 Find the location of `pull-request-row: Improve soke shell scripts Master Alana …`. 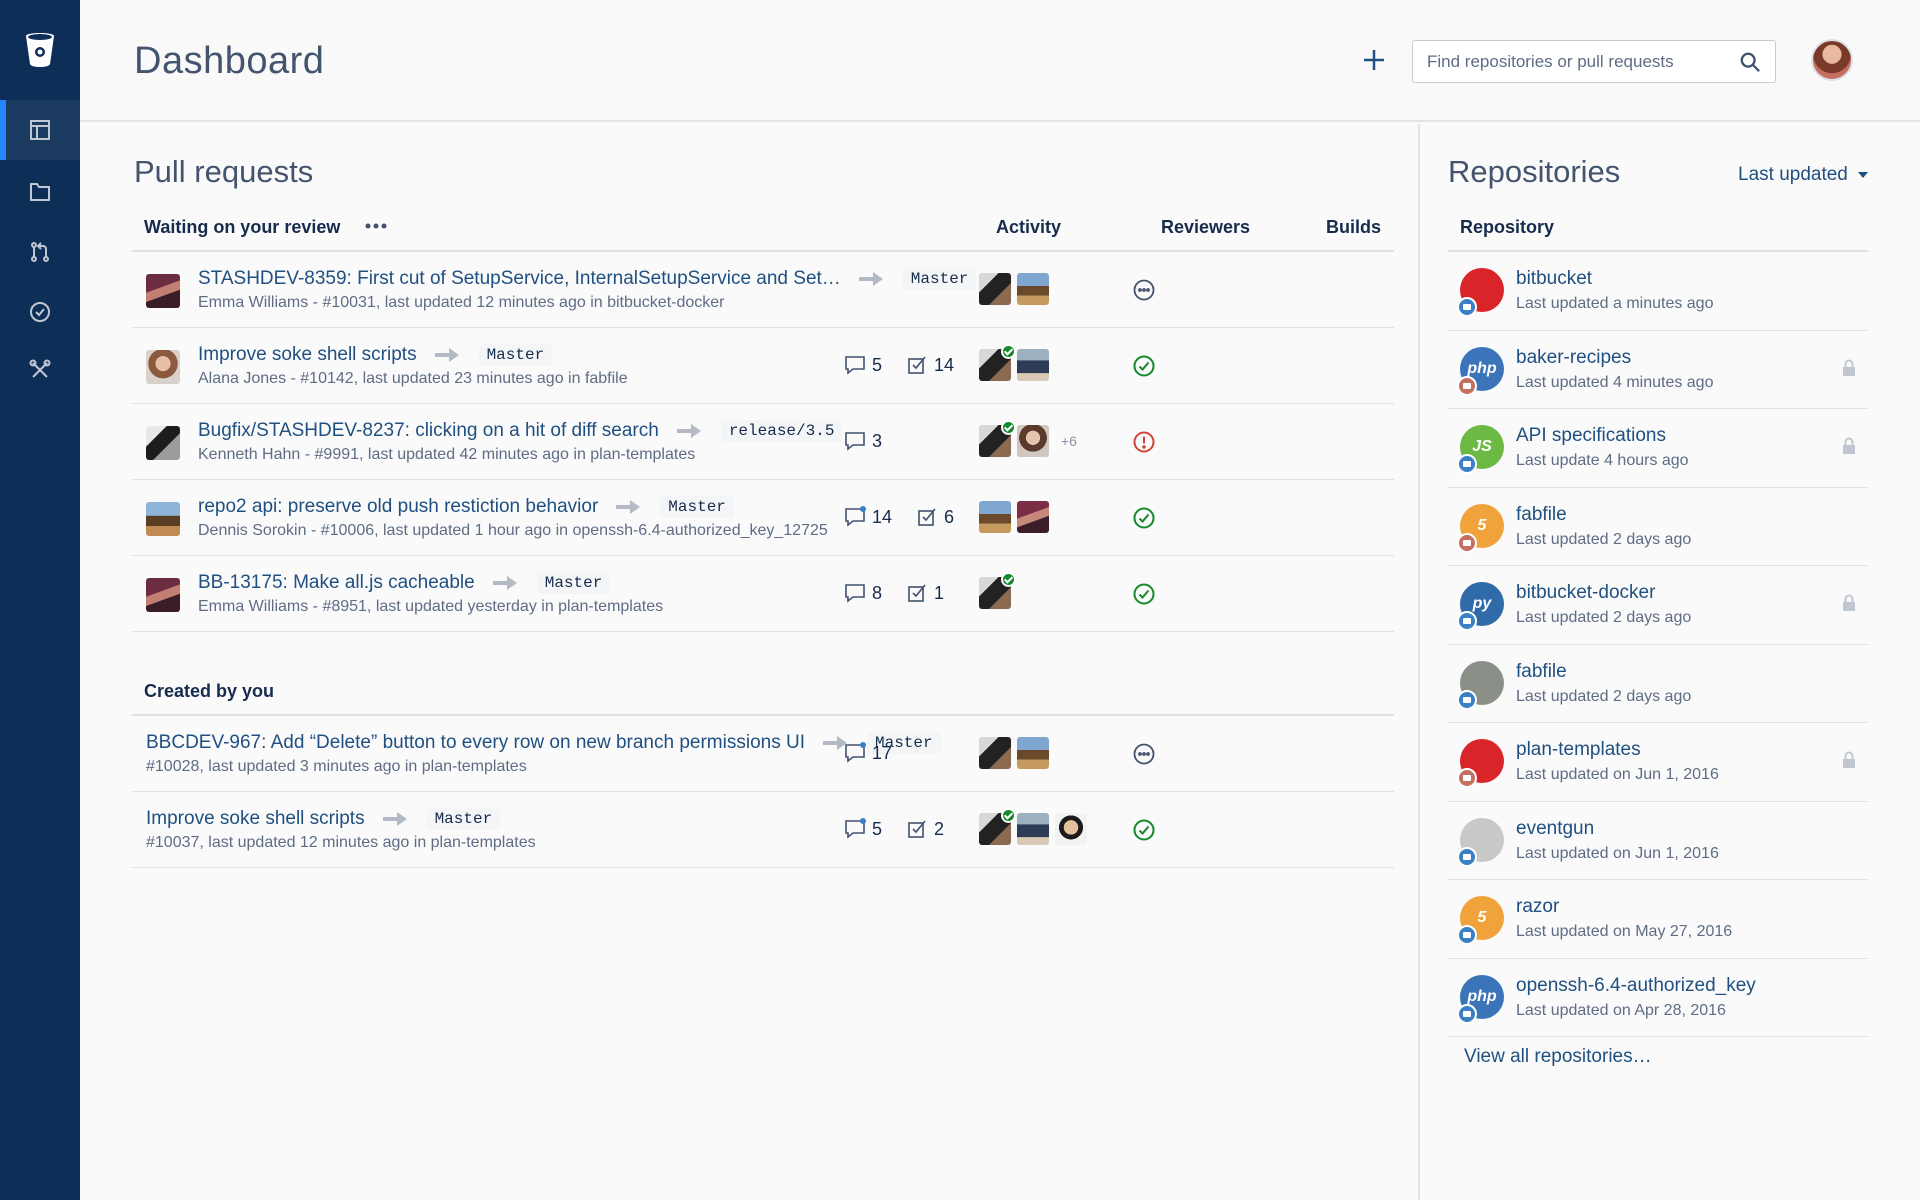

pull-request-row: Improve soke shell scripts Master Alana … is located at coordinates (763, 366).